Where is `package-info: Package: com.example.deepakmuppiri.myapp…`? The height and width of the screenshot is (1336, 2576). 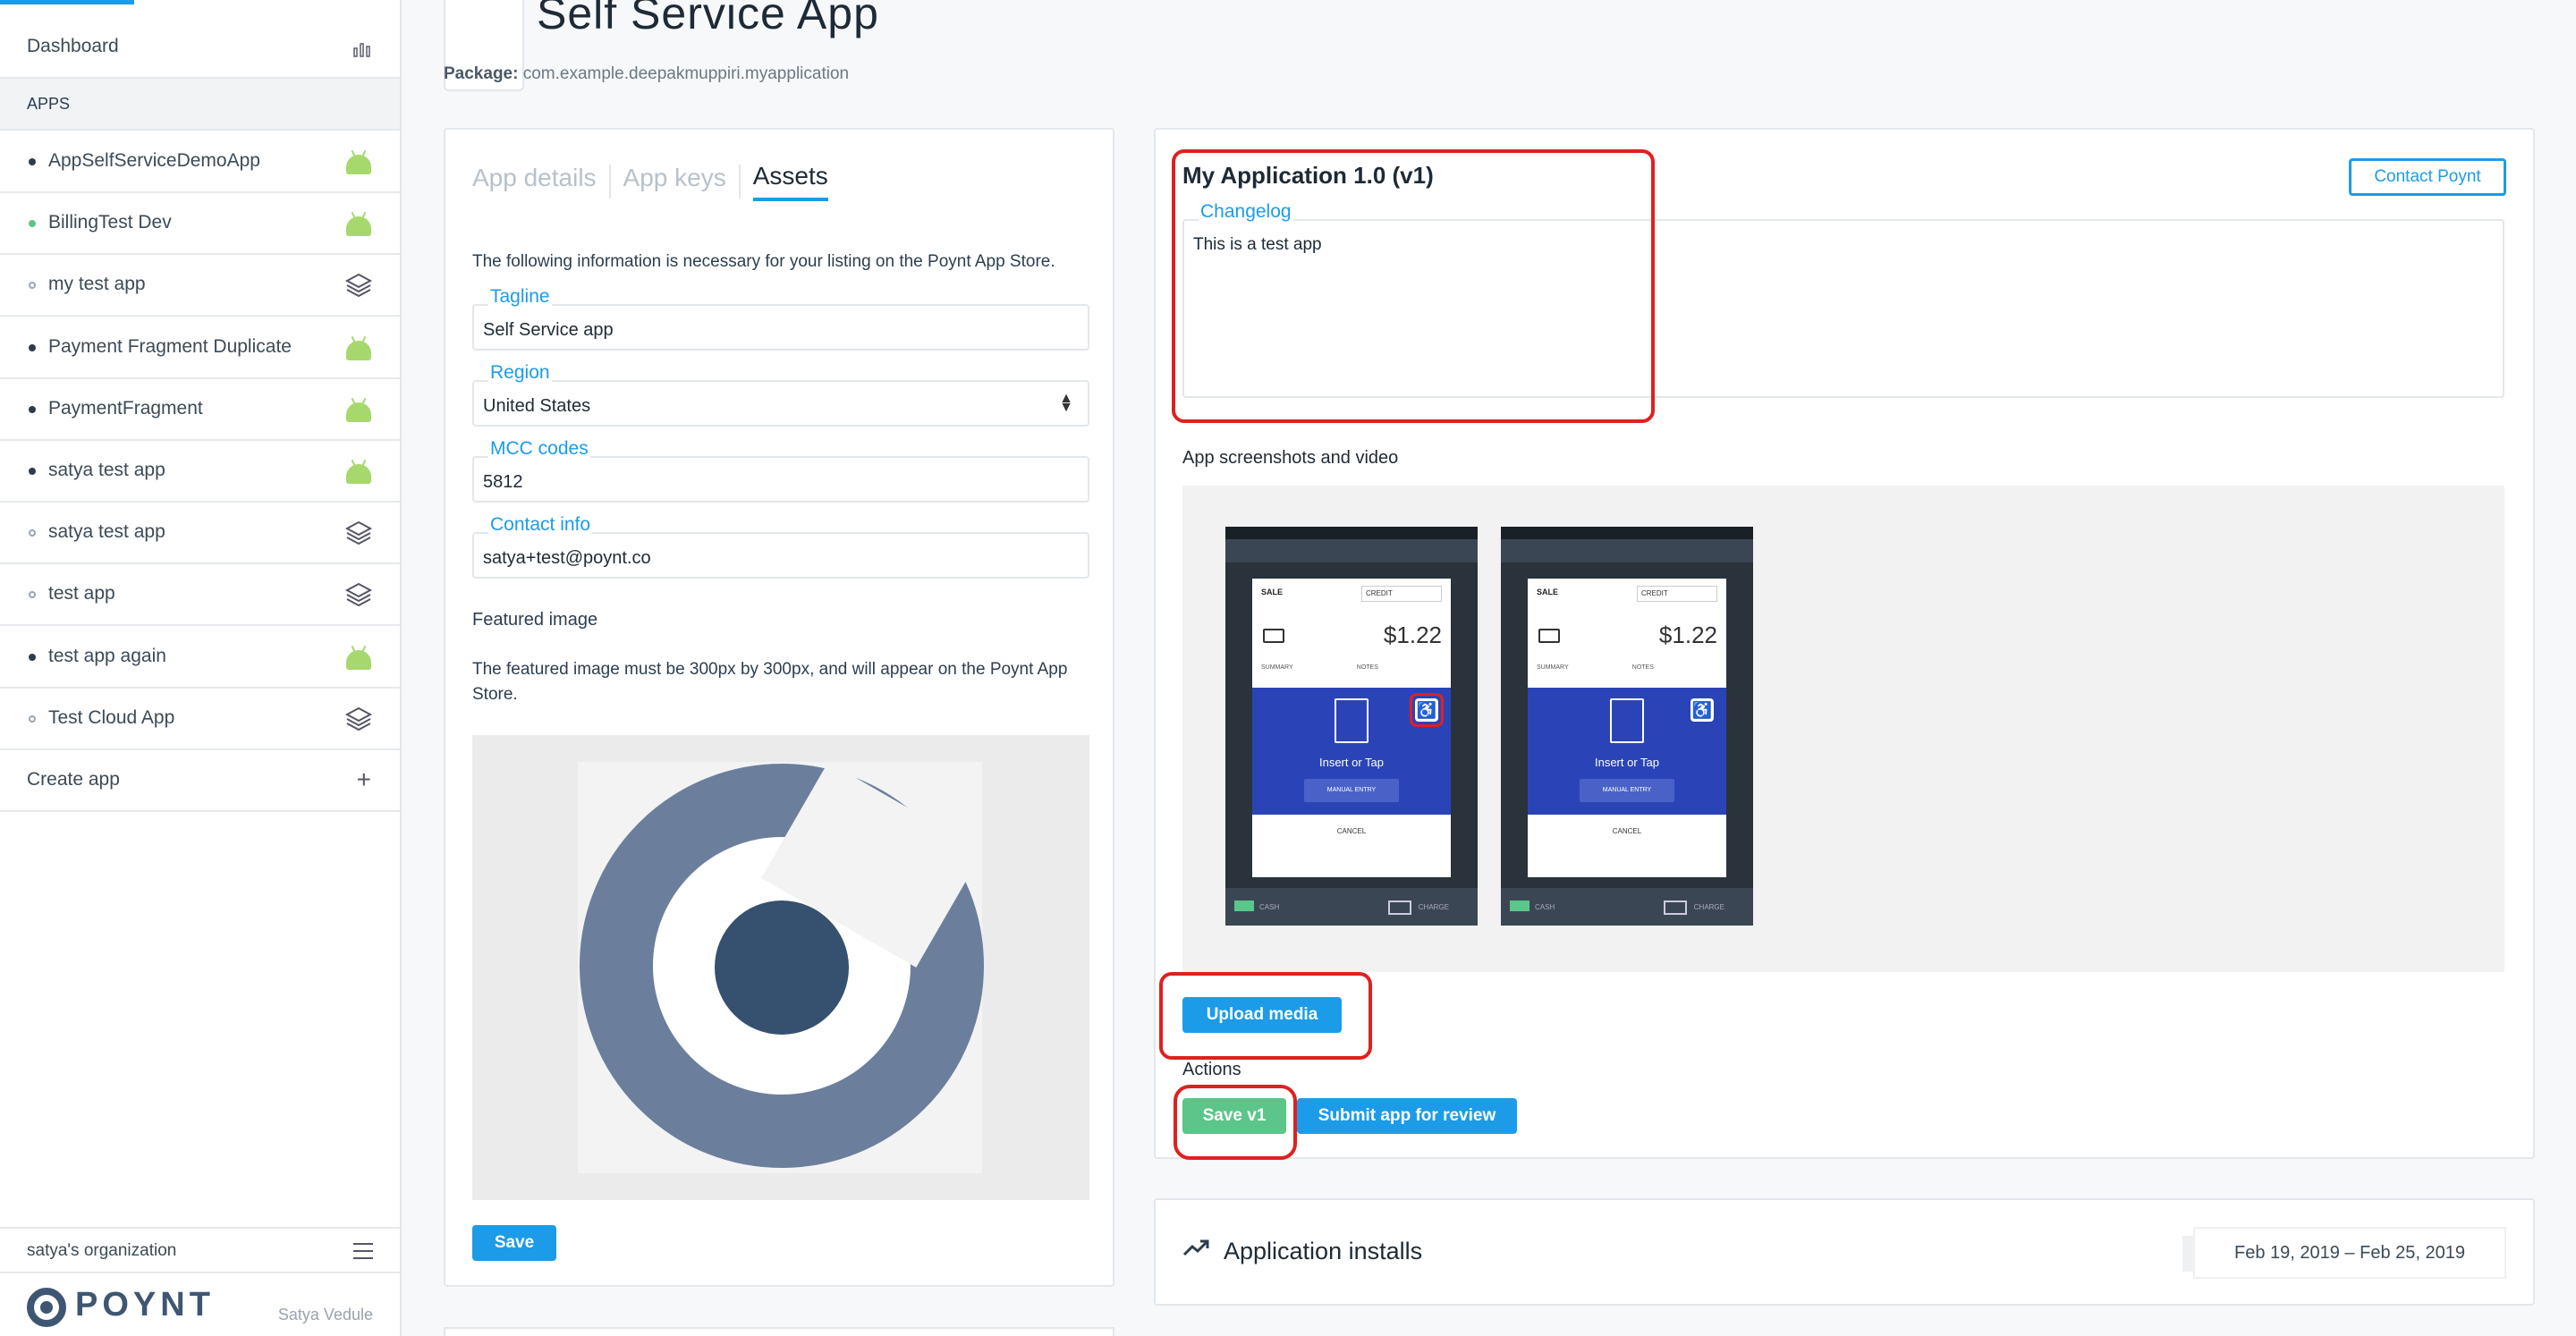 package-info: Package: com.example.deepakmuppiri.myapp… is located at coordinates (646, 74).